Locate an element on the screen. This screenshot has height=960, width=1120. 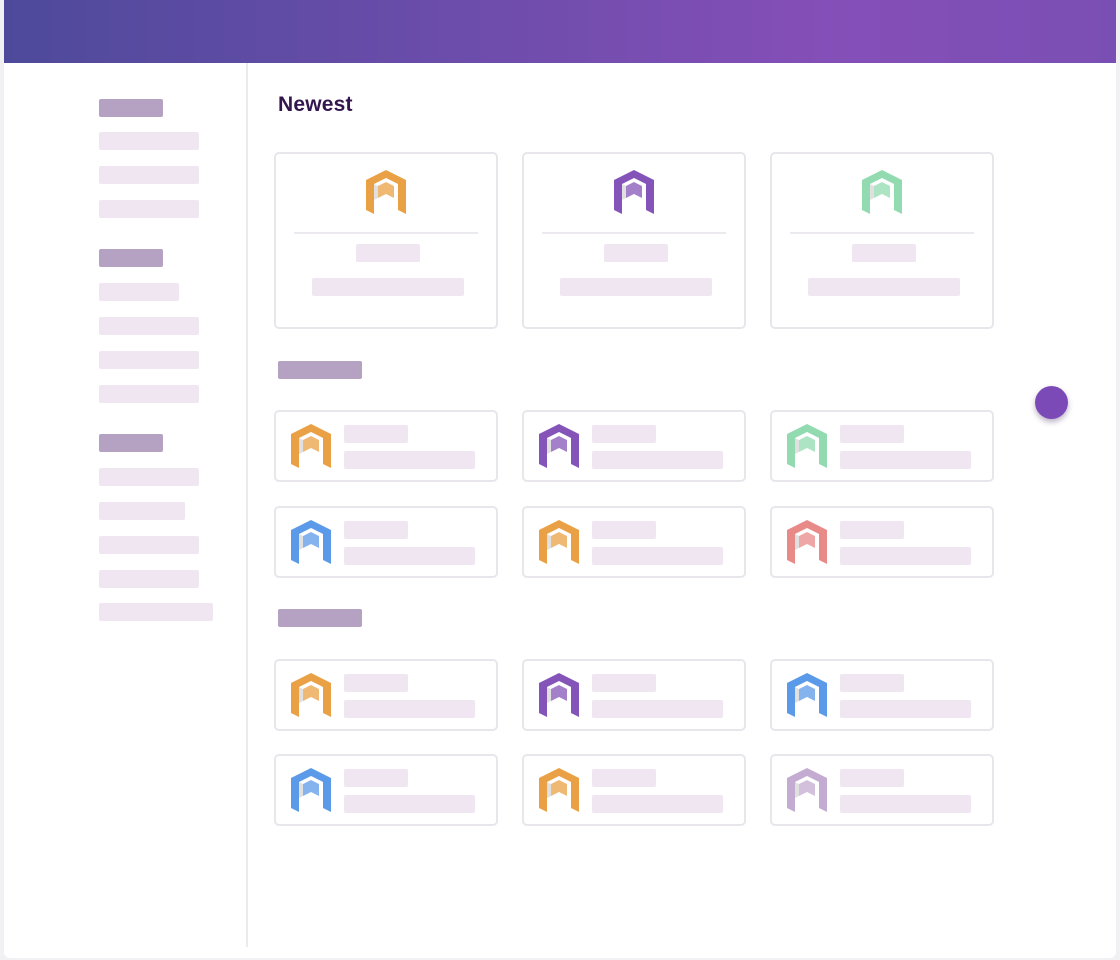
section-title-newest: Newest is located at coordinates (315, 104).